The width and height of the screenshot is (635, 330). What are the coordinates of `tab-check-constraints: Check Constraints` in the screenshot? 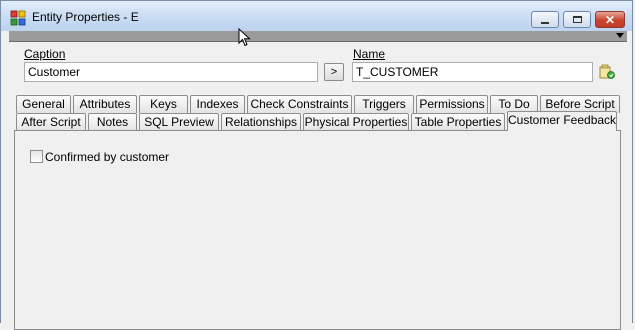 It's located at (299, 104).